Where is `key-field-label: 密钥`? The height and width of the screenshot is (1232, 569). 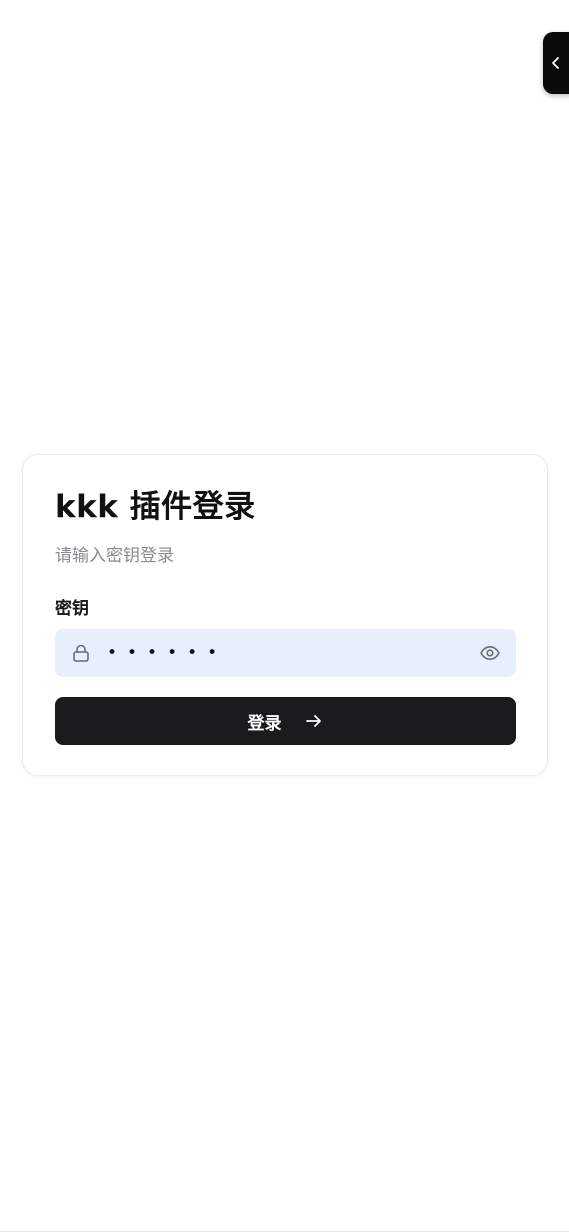
key-field-label: 密钥 is located at coordinates (72, 609).